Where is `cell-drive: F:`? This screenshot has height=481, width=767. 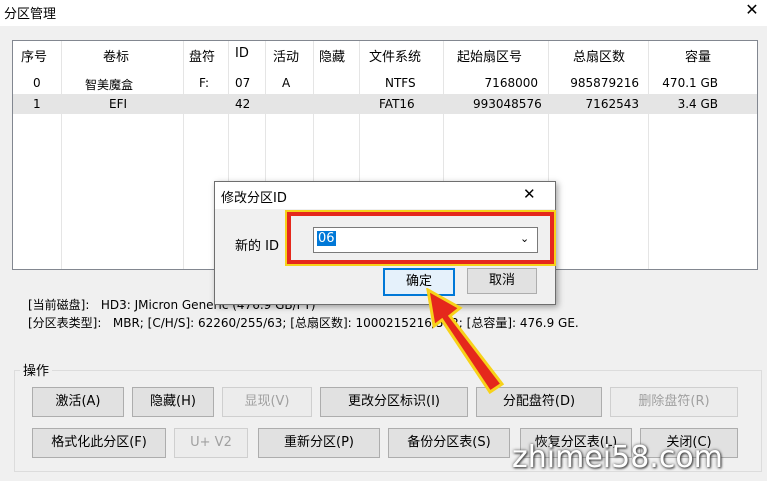
cell-drive: F: is located at coordinates (204, 83).